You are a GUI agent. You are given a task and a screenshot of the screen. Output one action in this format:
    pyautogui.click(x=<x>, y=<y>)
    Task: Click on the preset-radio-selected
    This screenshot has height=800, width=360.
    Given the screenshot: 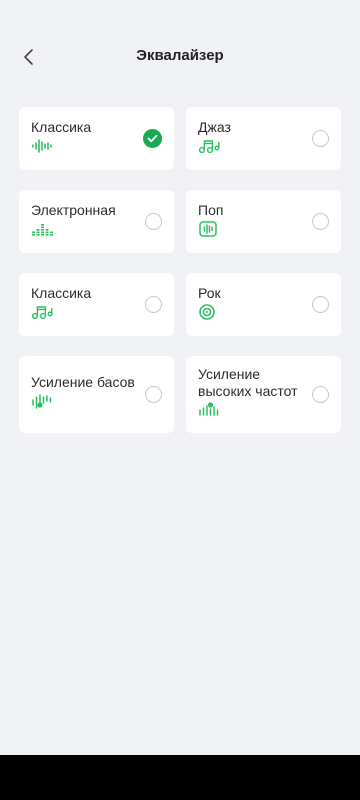 What is the action you would take?
    pyautogui.click(x=152, y=138)
    